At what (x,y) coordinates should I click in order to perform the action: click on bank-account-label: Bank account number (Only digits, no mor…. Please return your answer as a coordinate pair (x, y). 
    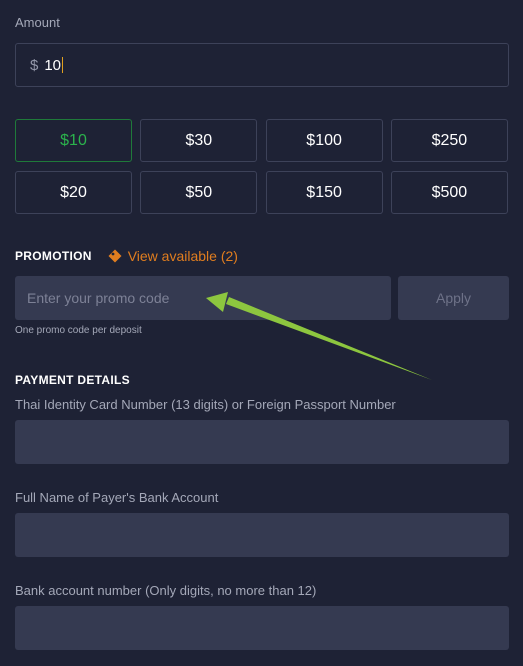
    Looking at the image, I should click on (166, 590).